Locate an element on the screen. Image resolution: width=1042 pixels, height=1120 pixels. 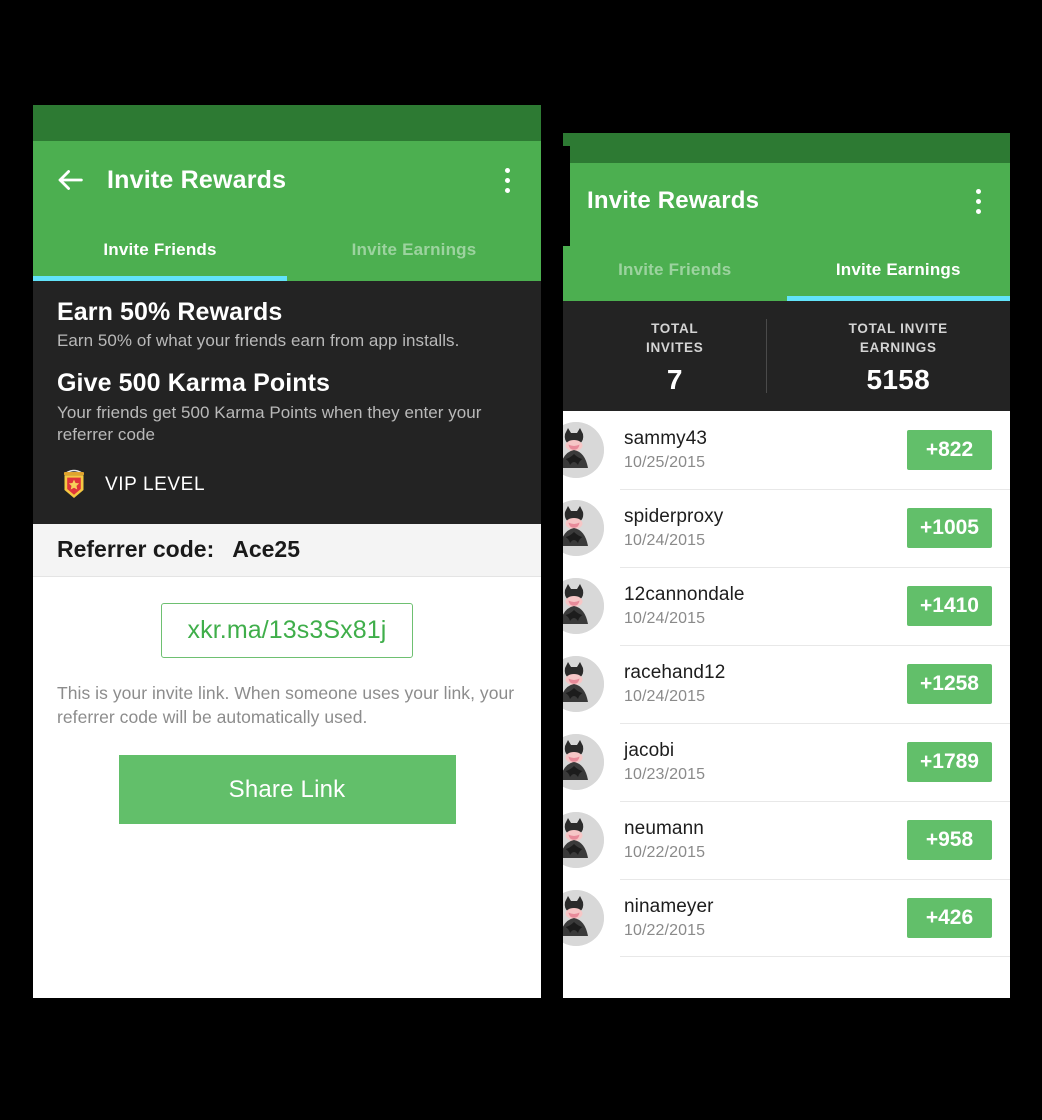
stat-label-line2: EARNINGS is located at coordinates (898, 347).